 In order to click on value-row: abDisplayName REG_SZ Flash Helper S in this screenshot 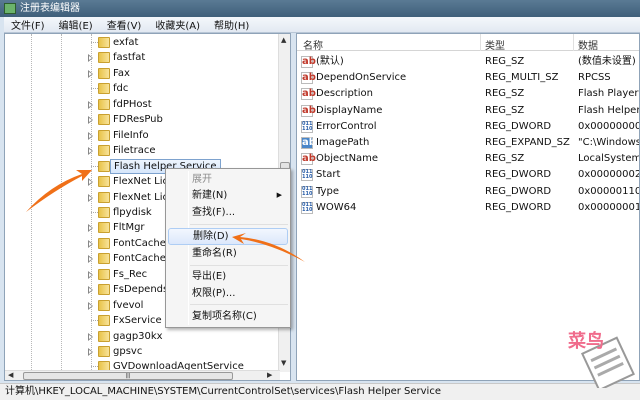, I will do `click(468, 111)`.